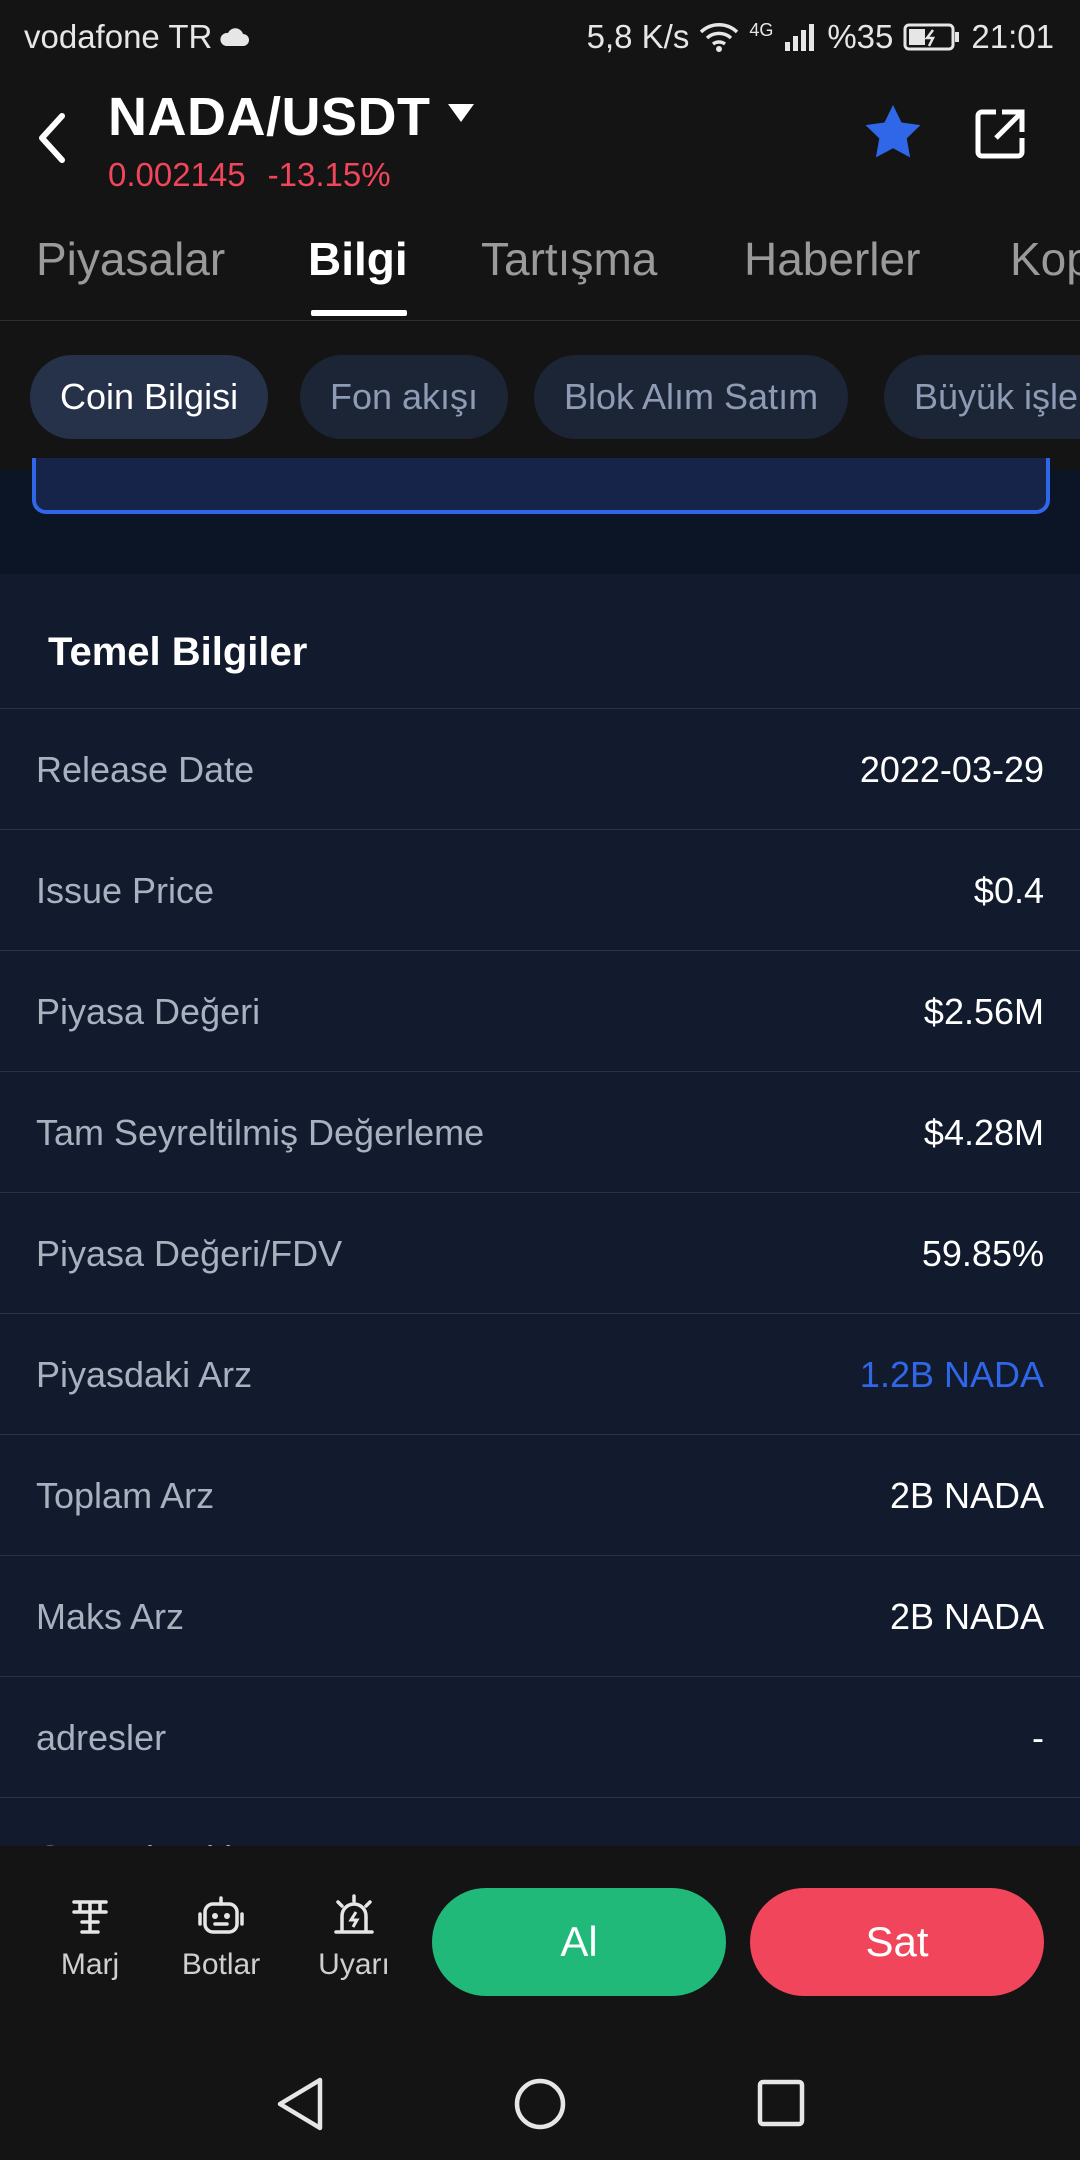 The width and height of the screenshot is (1080, 2160). What do you see at coordinates (1000, 134) in the screenshot?
I see `share-icon` at bounding box center [1000, 134].